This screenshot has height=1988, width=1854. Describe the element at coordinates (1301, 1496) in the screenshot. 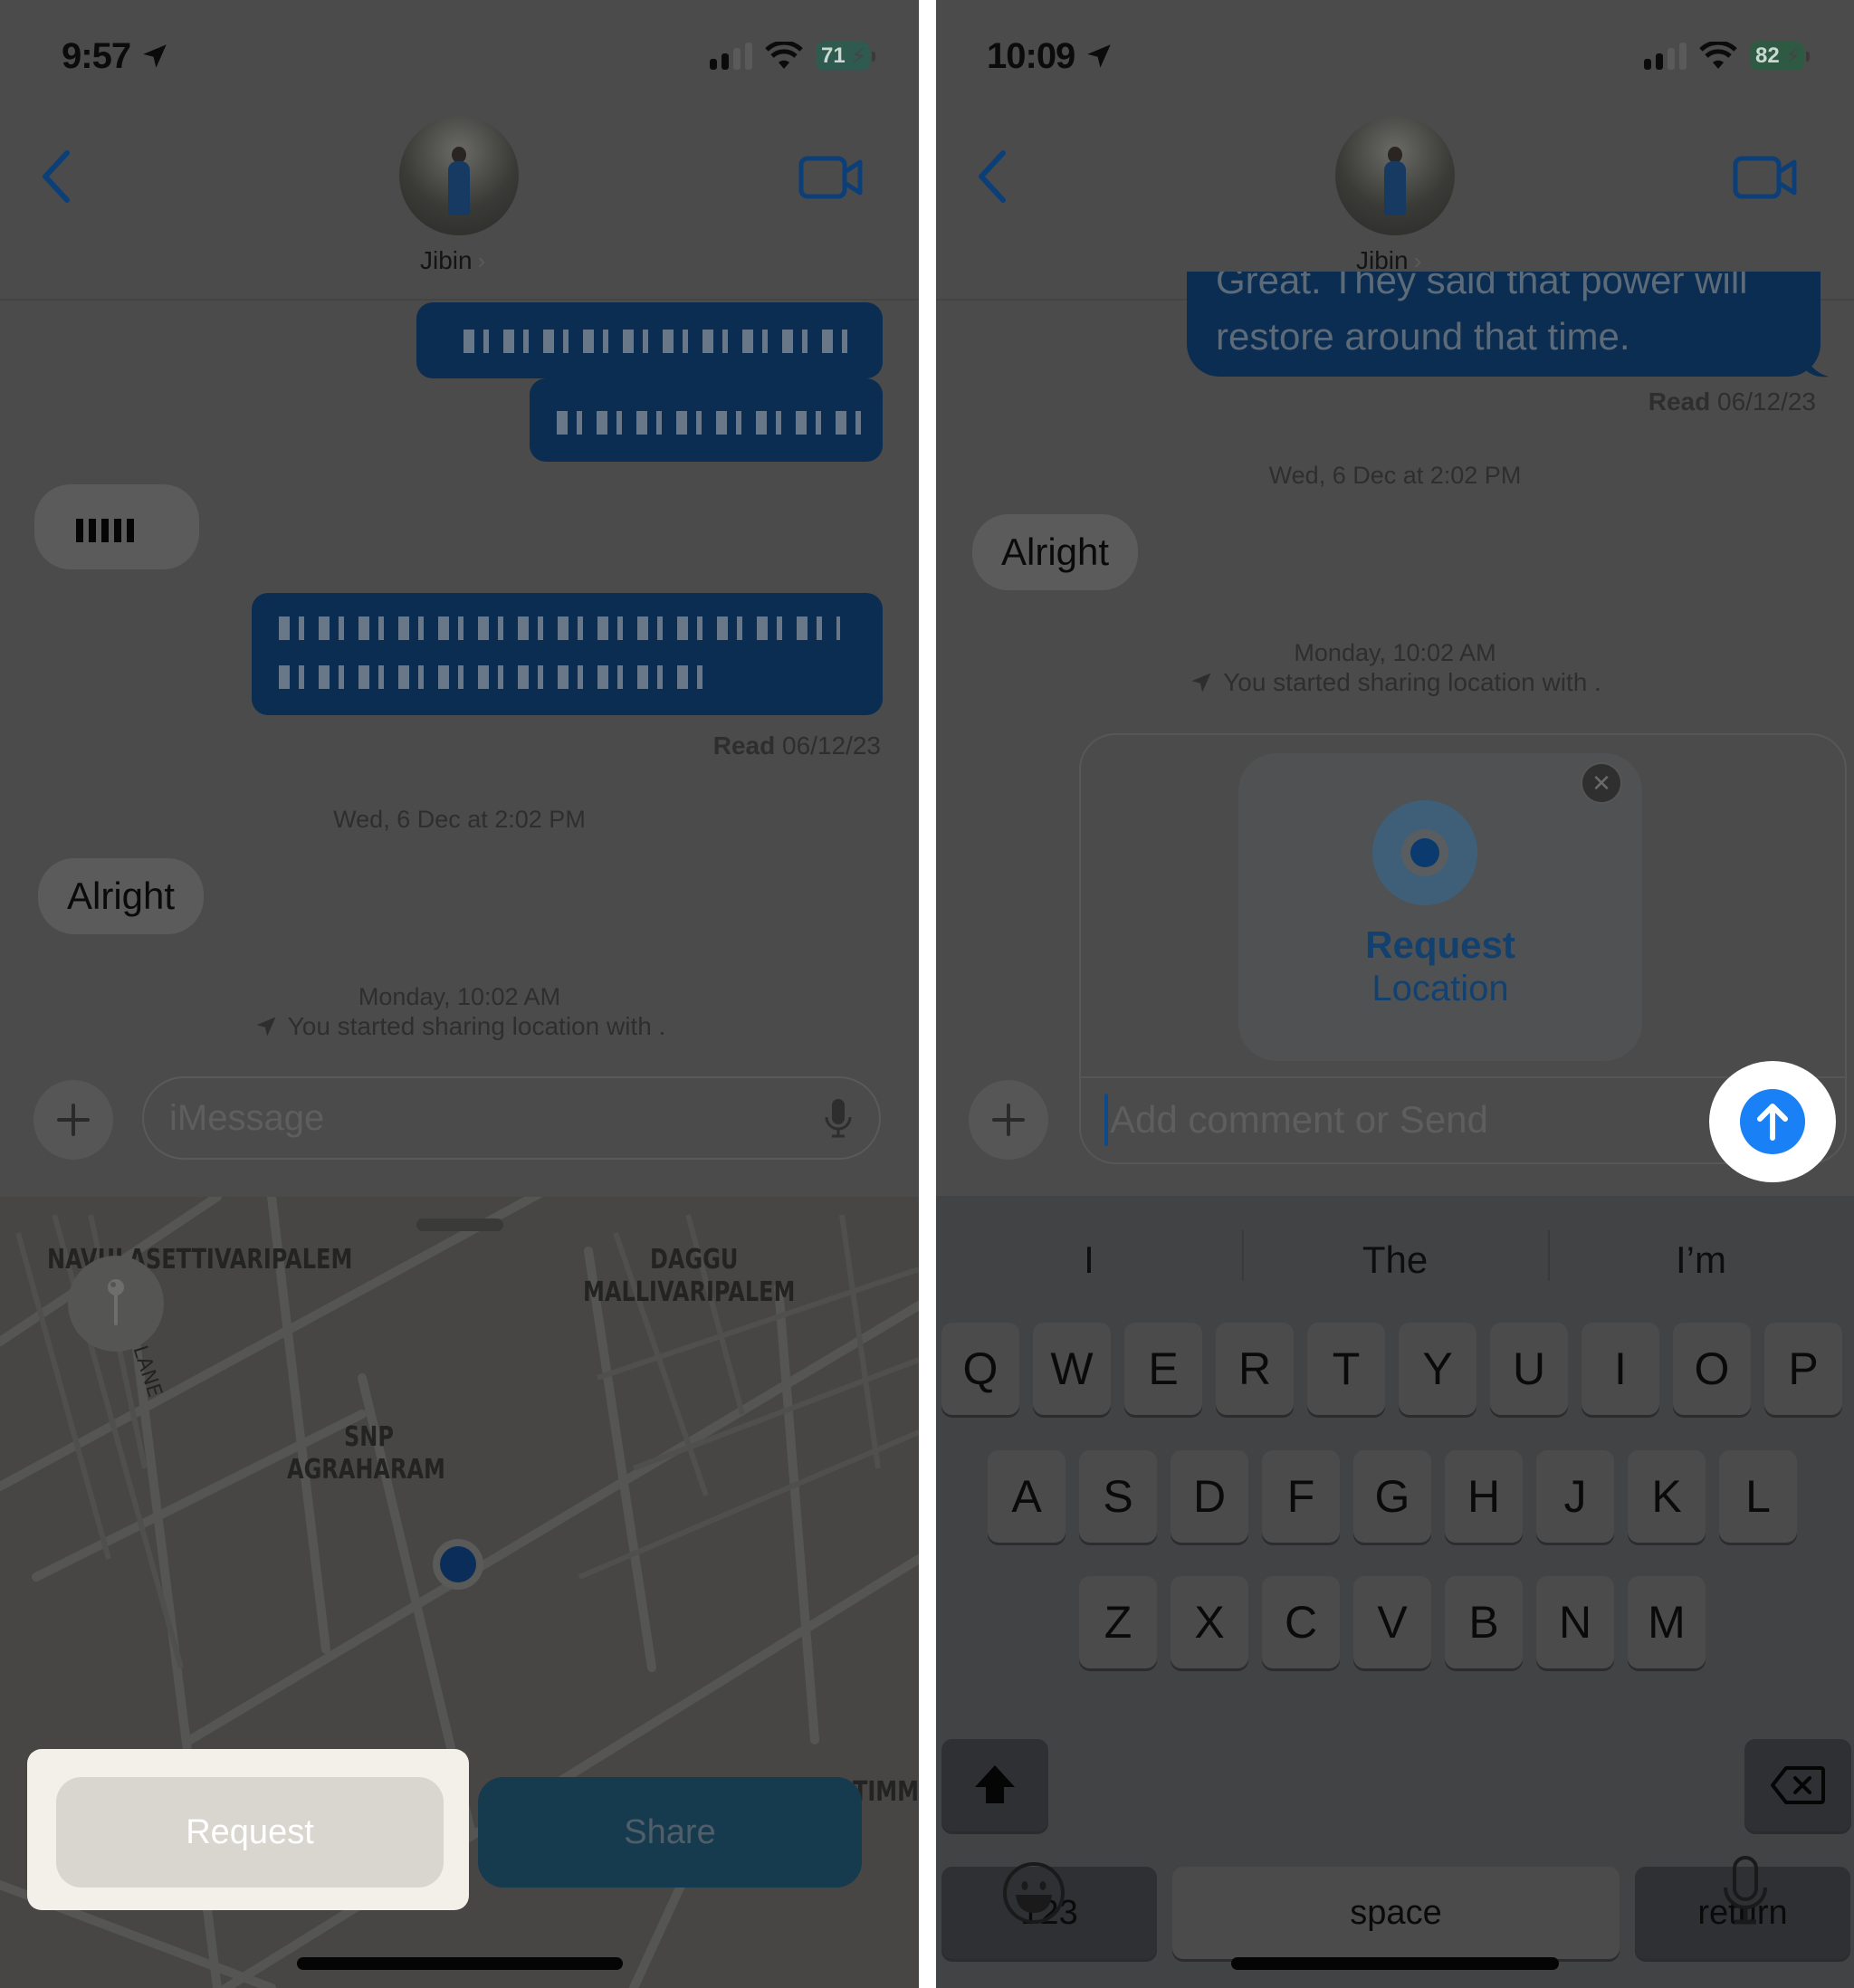

I see `key-f: F` at that location.